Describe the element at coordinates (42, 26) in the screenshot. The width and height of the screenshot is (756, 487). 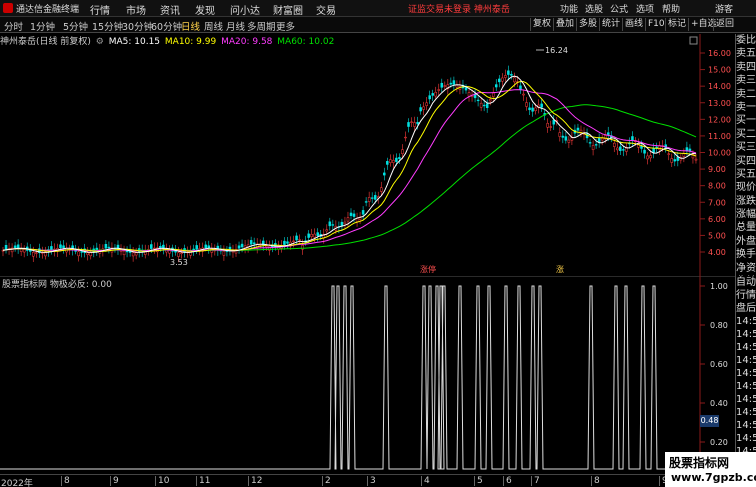
I see `period-1min: 1分钟` at that location.